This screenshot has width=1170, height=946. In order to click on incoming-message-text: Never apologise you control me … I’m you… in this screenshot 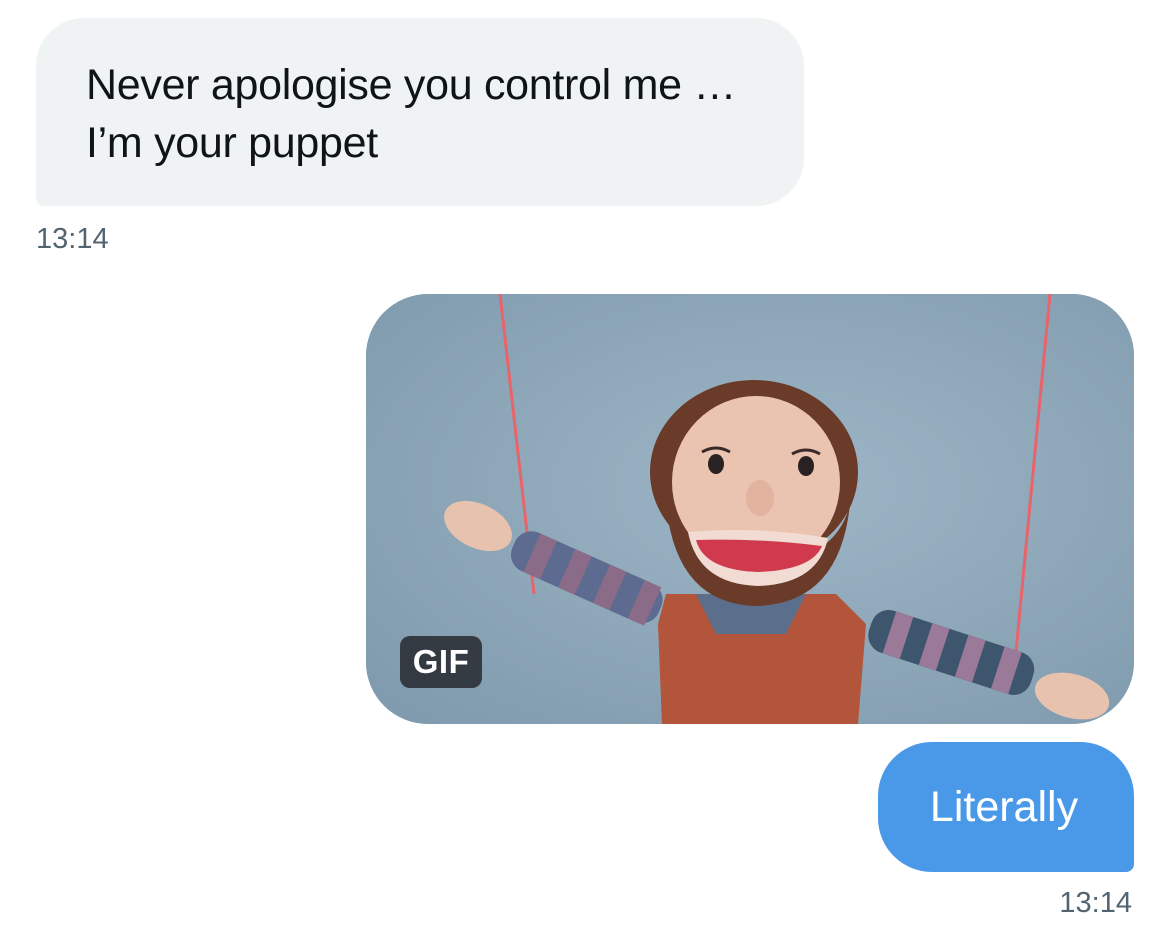, I will do `click(411, 114)`.